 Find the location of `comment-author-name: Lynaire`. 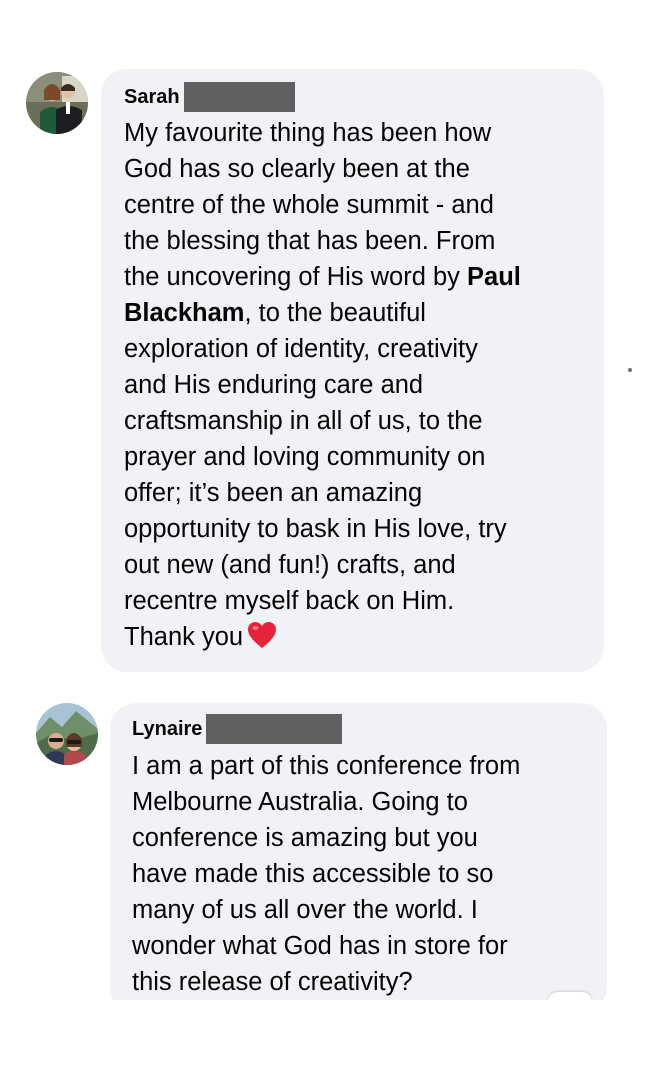

comment-author-name: Lynaire is located at coordinates (167, 729).